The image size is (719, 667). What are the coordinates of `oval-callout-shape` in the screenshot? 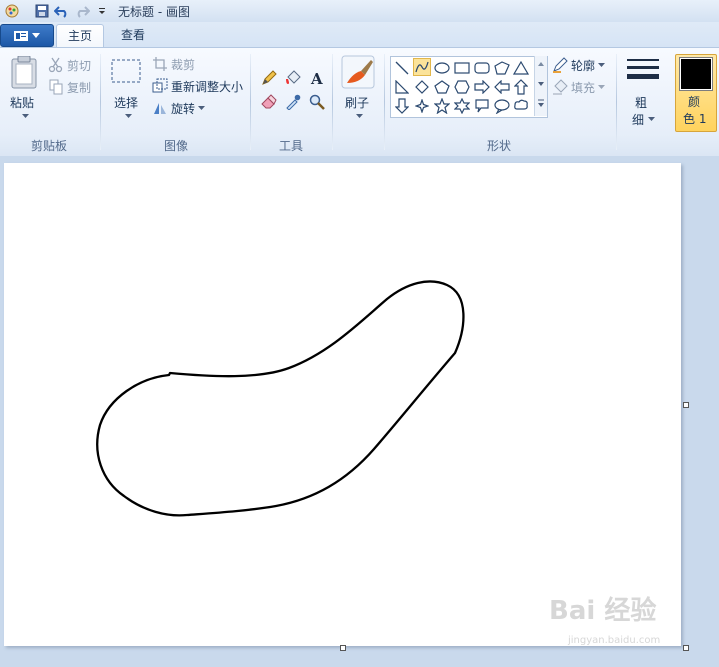 It's located at (502, 106).